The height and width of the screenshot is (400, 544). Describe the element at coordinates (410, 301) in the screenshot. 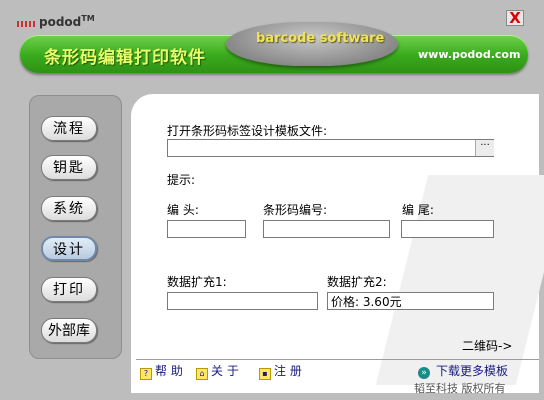

I see `data-extension-2-input` at that location.